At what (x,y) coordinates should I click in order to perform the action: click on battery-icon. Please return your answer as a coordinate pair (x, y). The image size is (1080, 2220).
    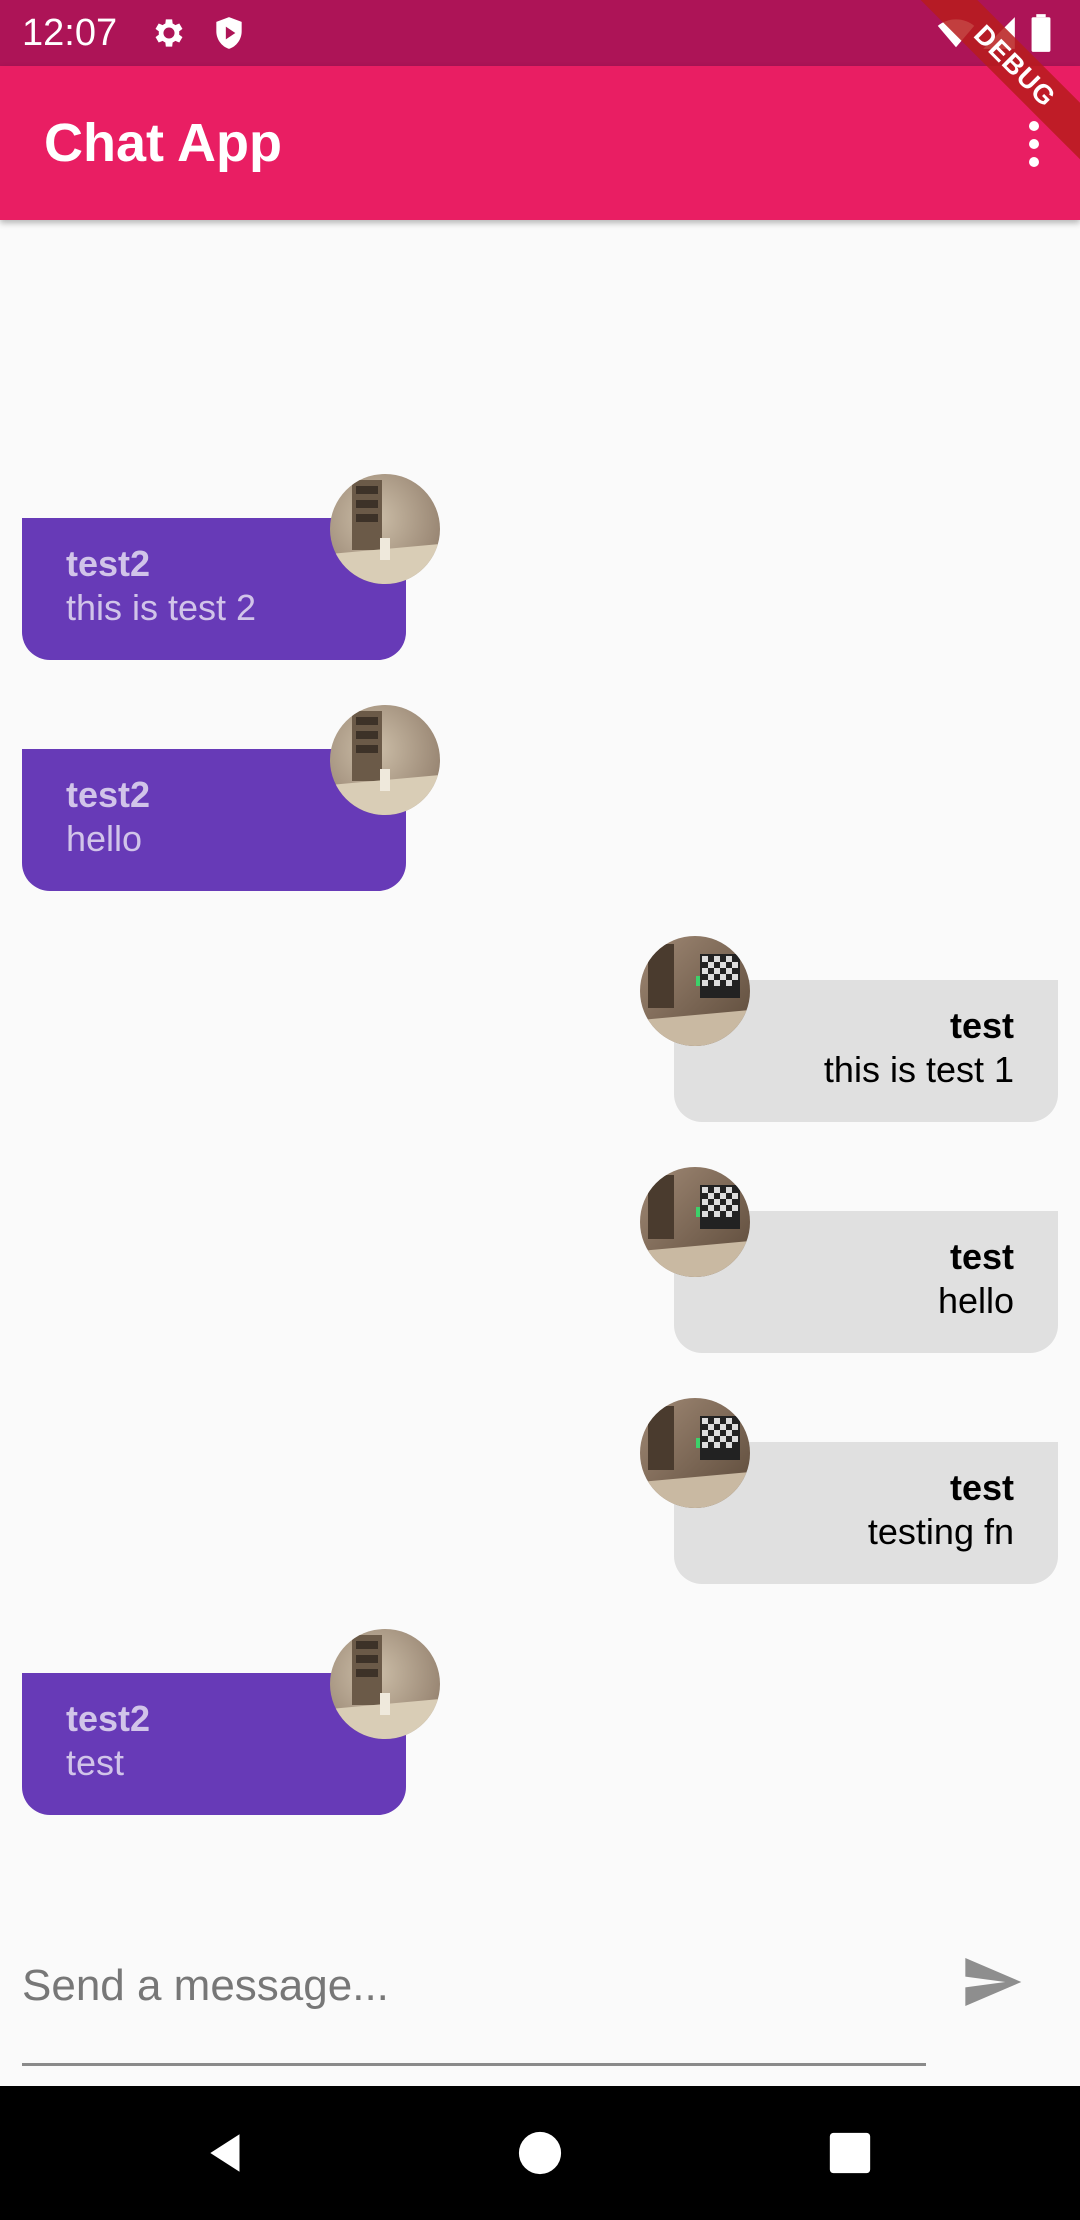
    Looking at the image, I should click on (1041, 33).